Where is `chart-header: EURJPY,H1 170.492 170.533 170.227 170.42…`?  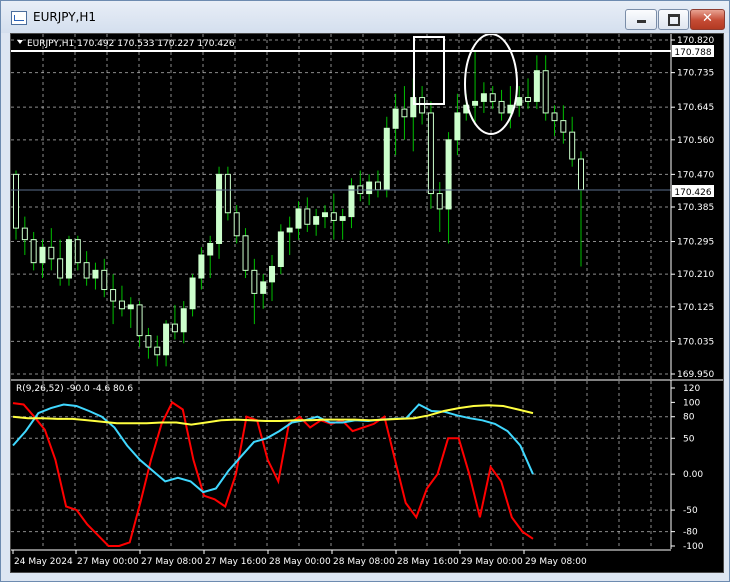
chart-header: EURJPY,H1 170.492 170.533 170.227 170.42… is located at coordinates (126, 44).